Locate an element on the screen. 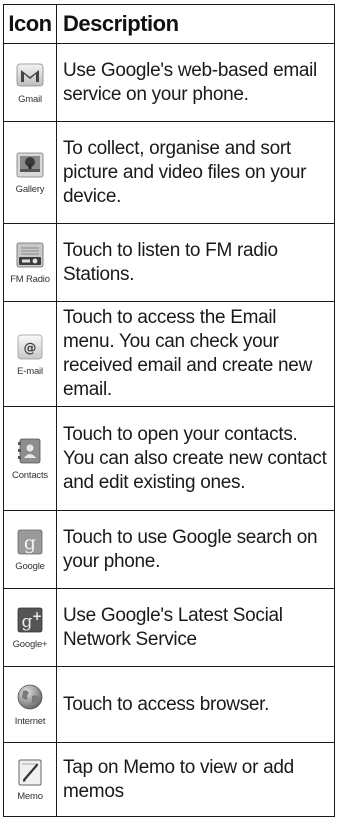 This screenshot has height=817, width=338. row-description: Touch to listen to FM radio Stations. is located at coordinates (195, 262).